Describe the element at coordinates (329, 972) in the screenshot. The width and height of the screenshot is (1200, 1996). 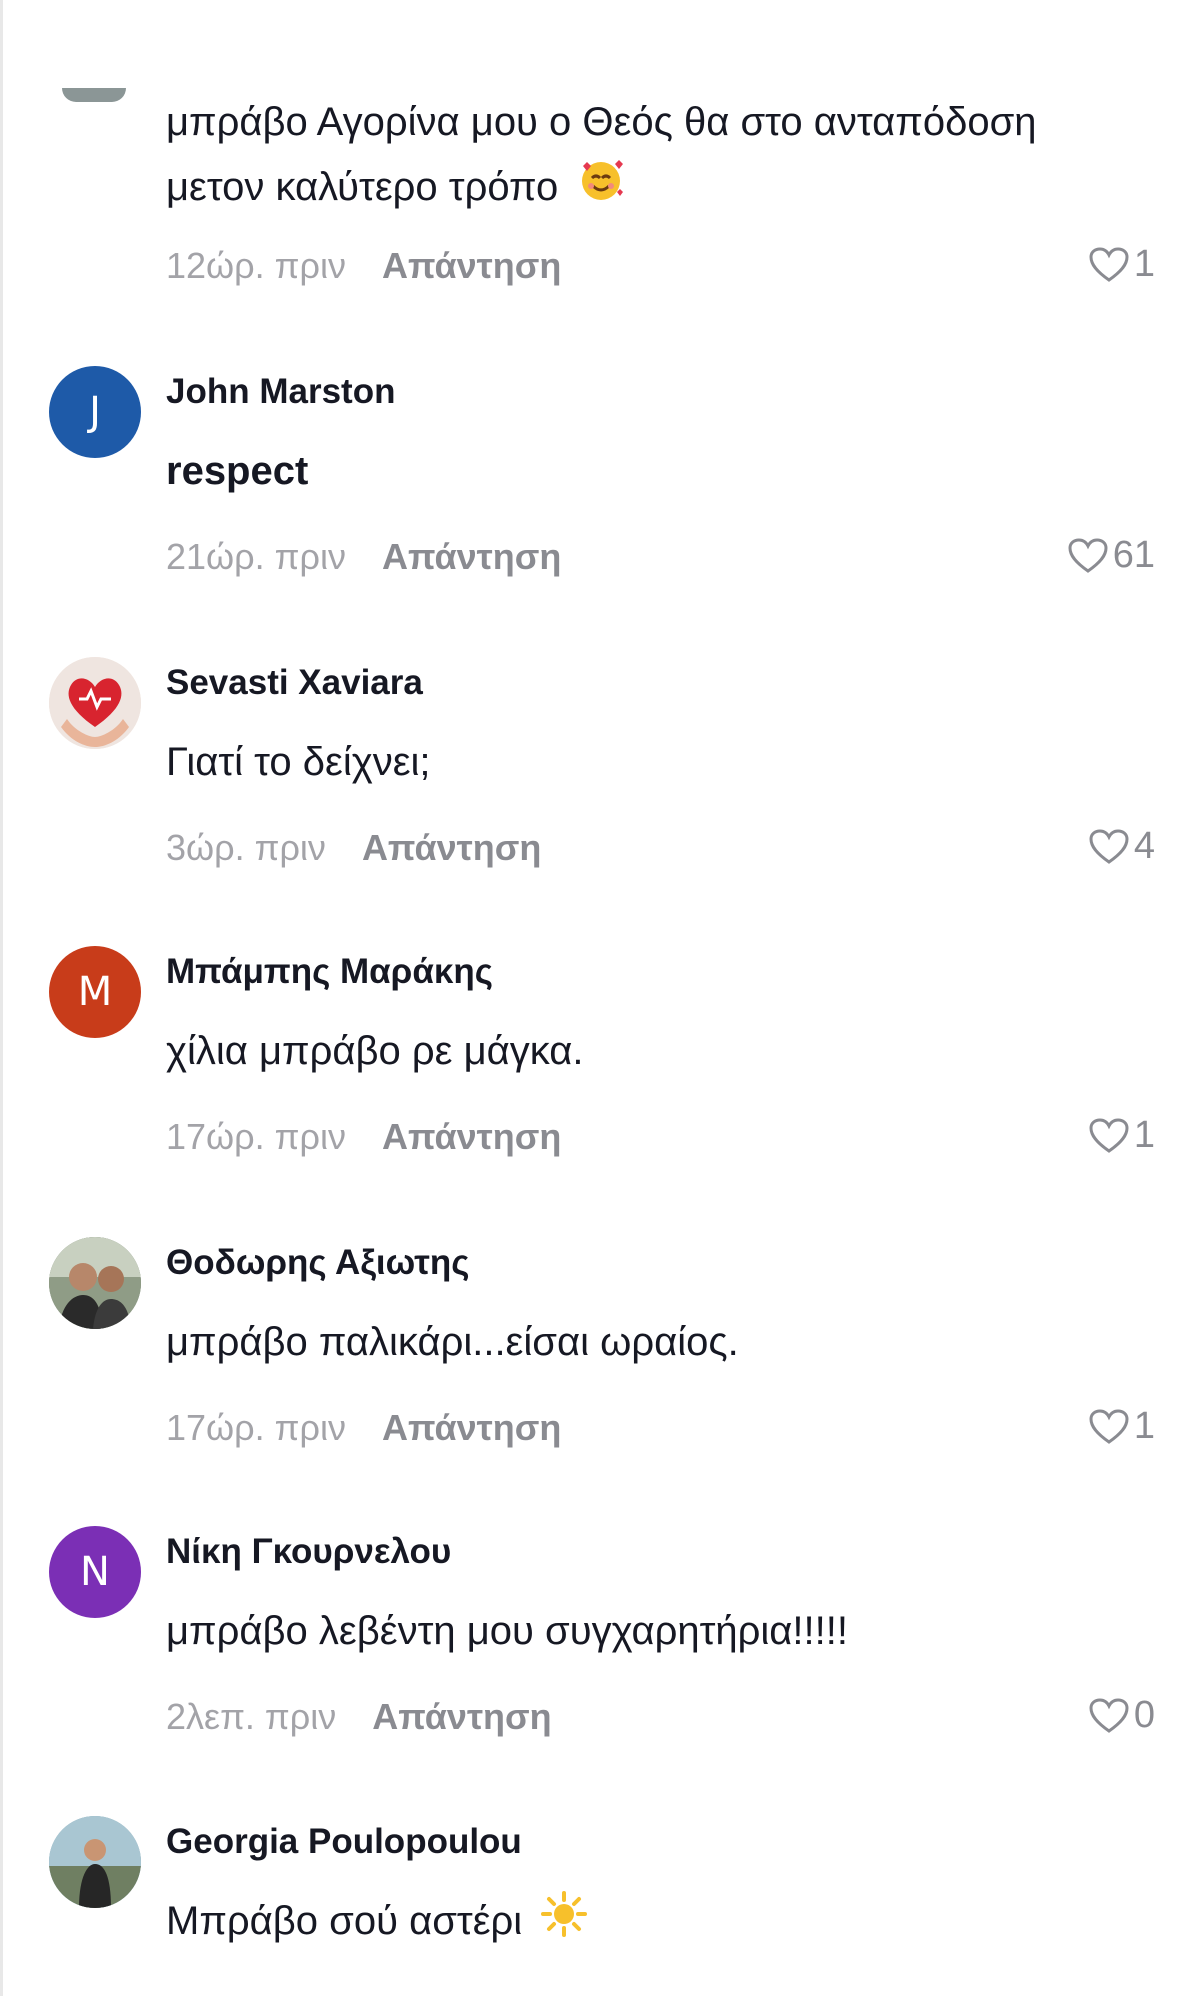
I see `comment-author: Μπάμπης Μαράκης` at that location.